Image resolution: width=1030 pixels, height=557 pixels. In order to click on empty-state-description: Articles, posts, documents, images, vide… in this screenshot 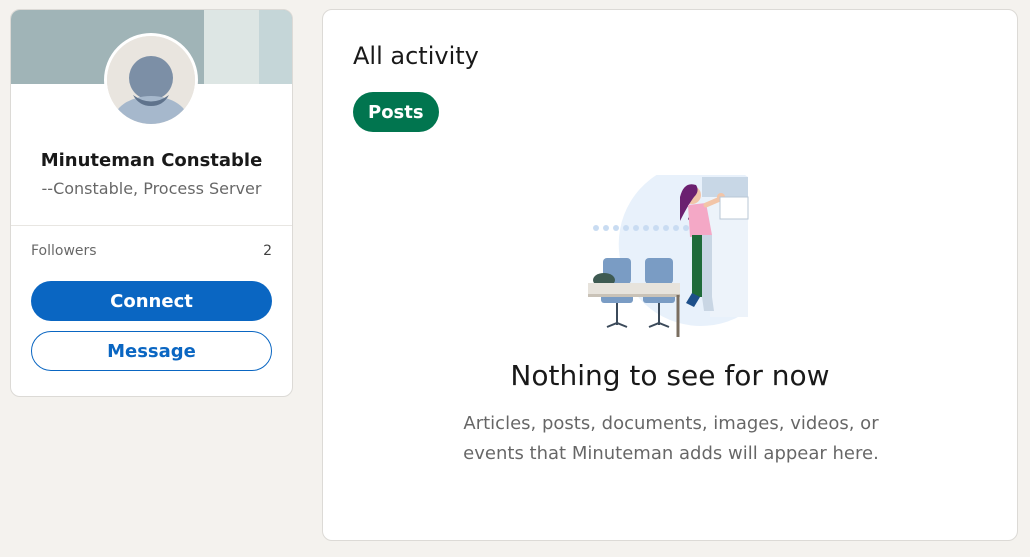, I will do `click(671, 438)`.